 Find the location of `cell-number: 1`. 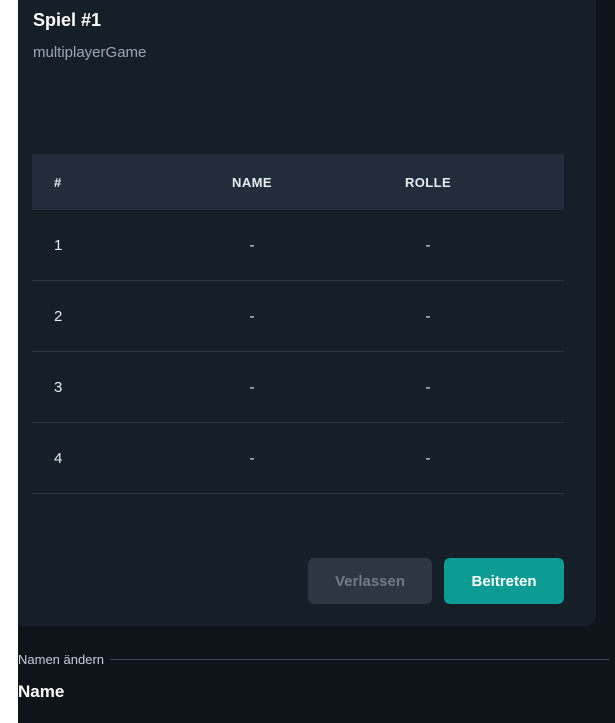

cell-number: 1 is located at coordinates (58, 245).